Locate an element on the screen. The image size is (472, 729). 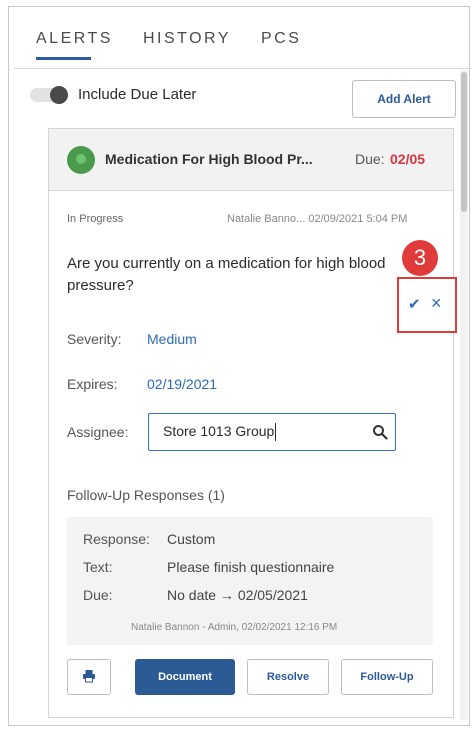
response-value: Custom is located at coordinates (191, 539).